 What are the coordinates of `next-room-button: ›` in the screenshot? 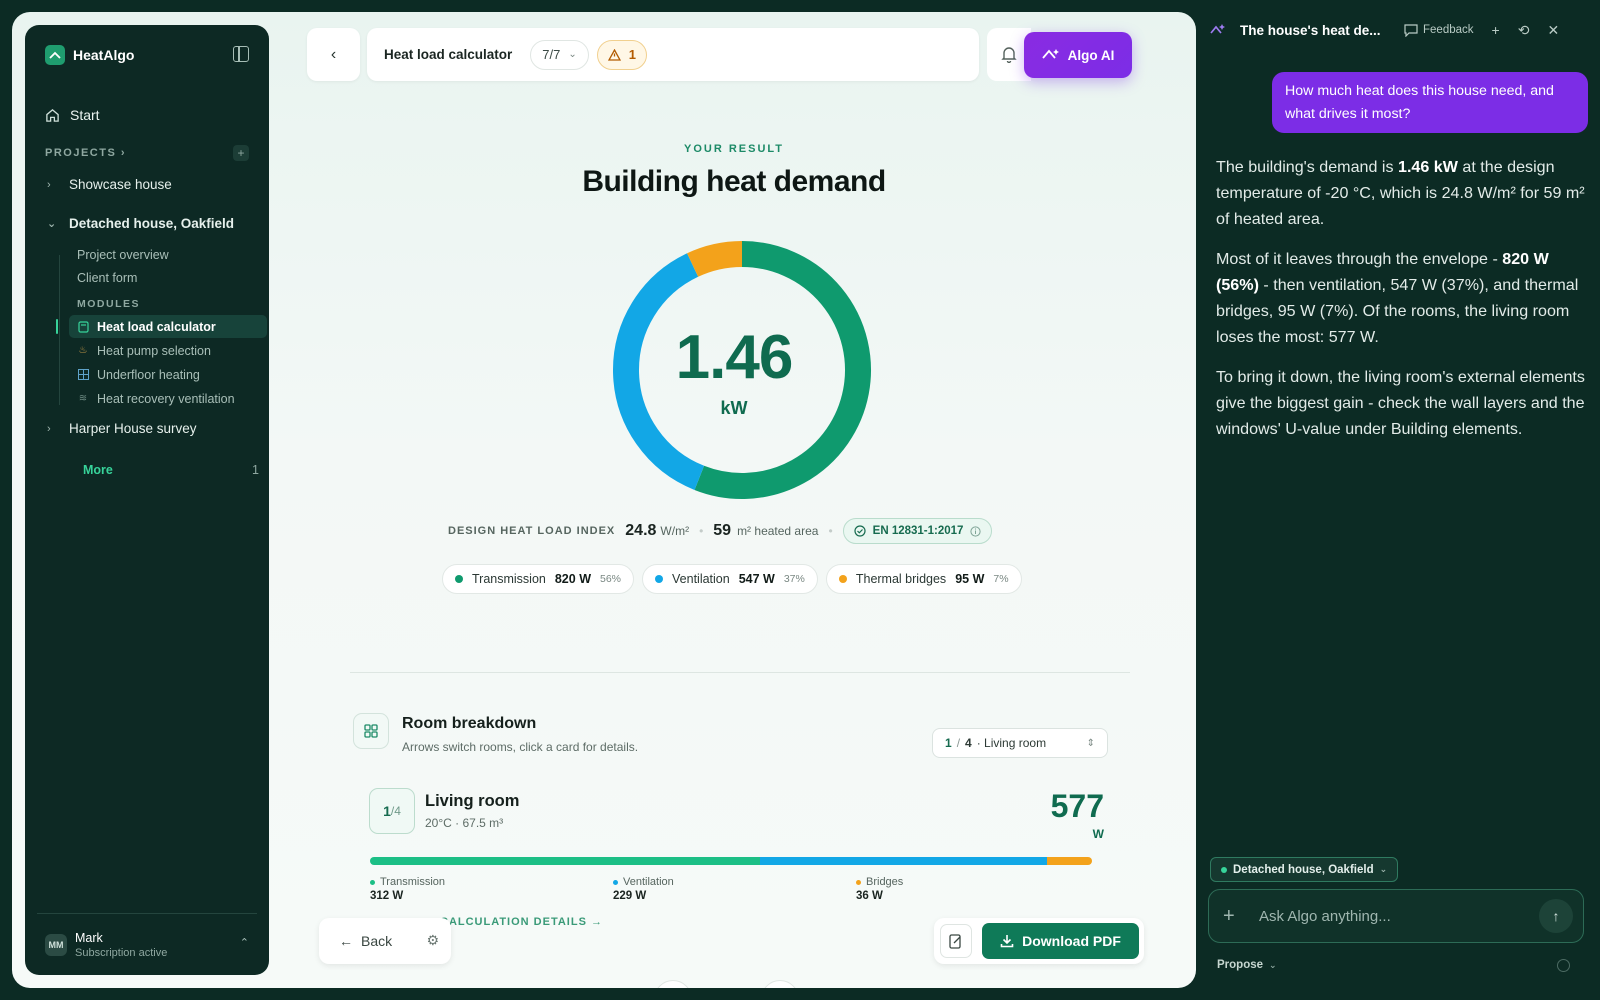 It's located at (780, 984).